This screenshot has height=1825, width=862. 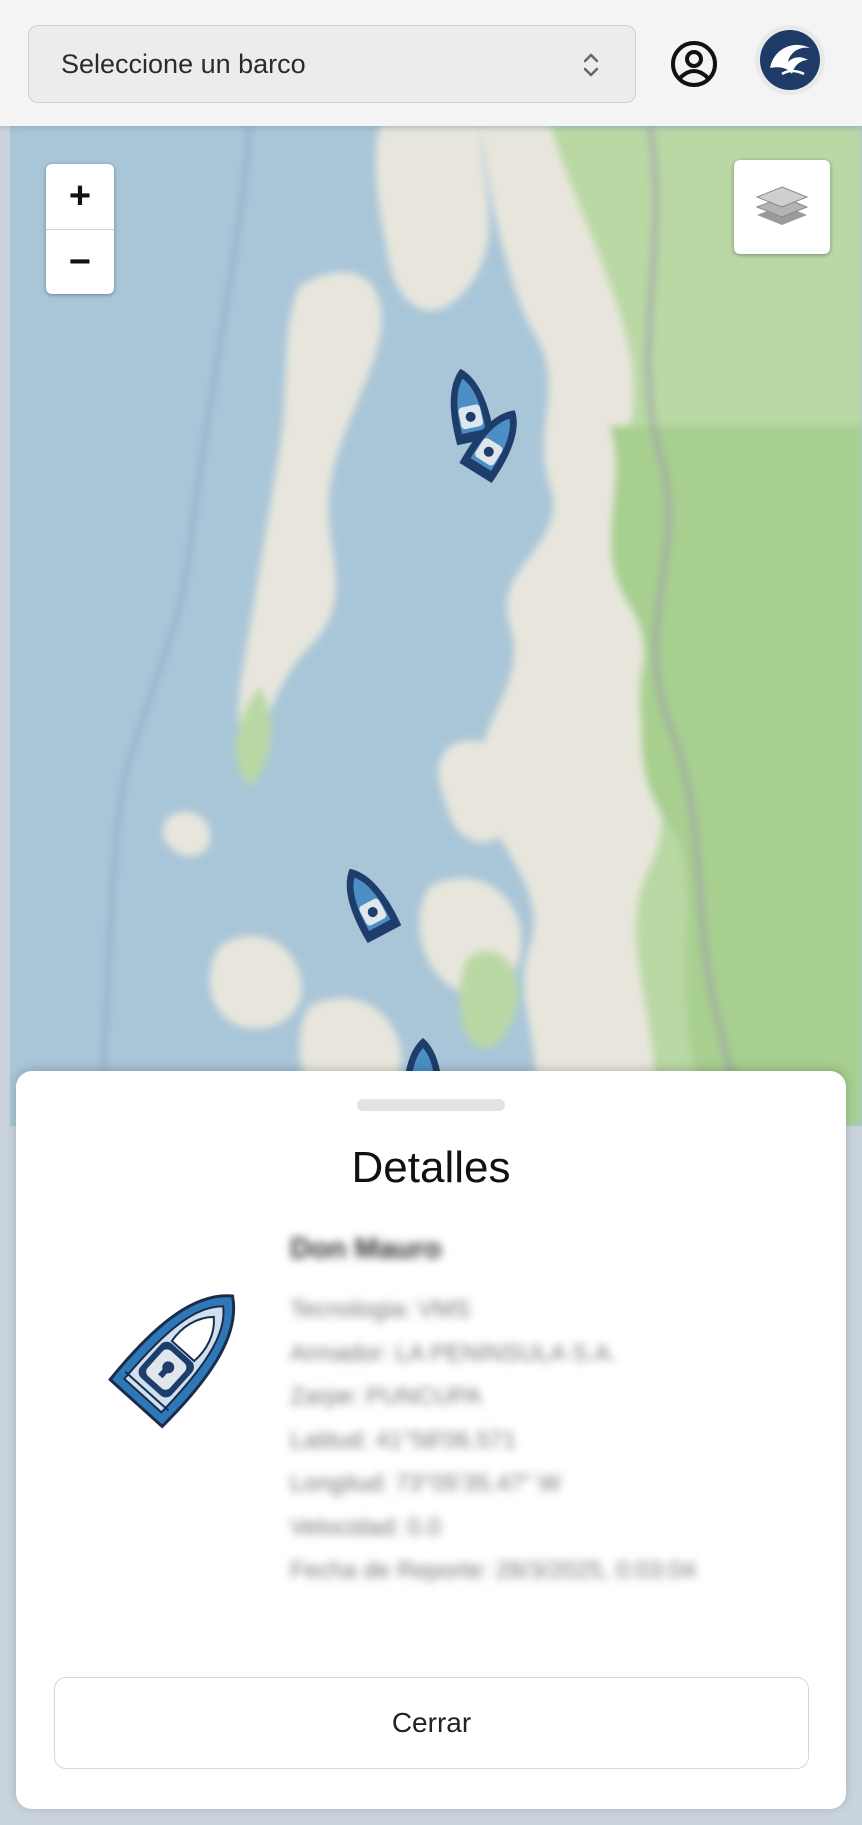 I want to click on layers-button, so click(x=782, y=207).